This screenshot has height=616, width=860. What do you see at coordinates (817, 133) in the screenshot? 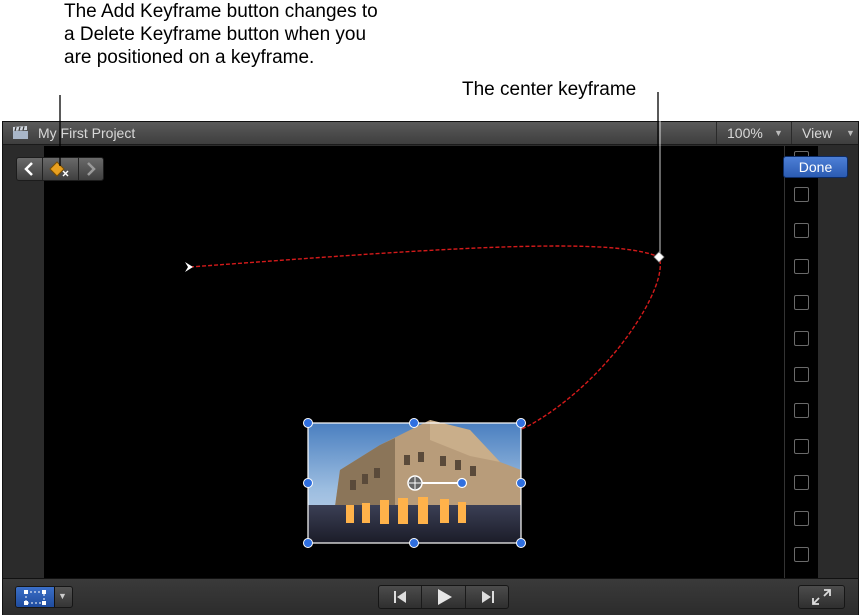
I see `view-menu-label: View` at bounding box center [817, 133].